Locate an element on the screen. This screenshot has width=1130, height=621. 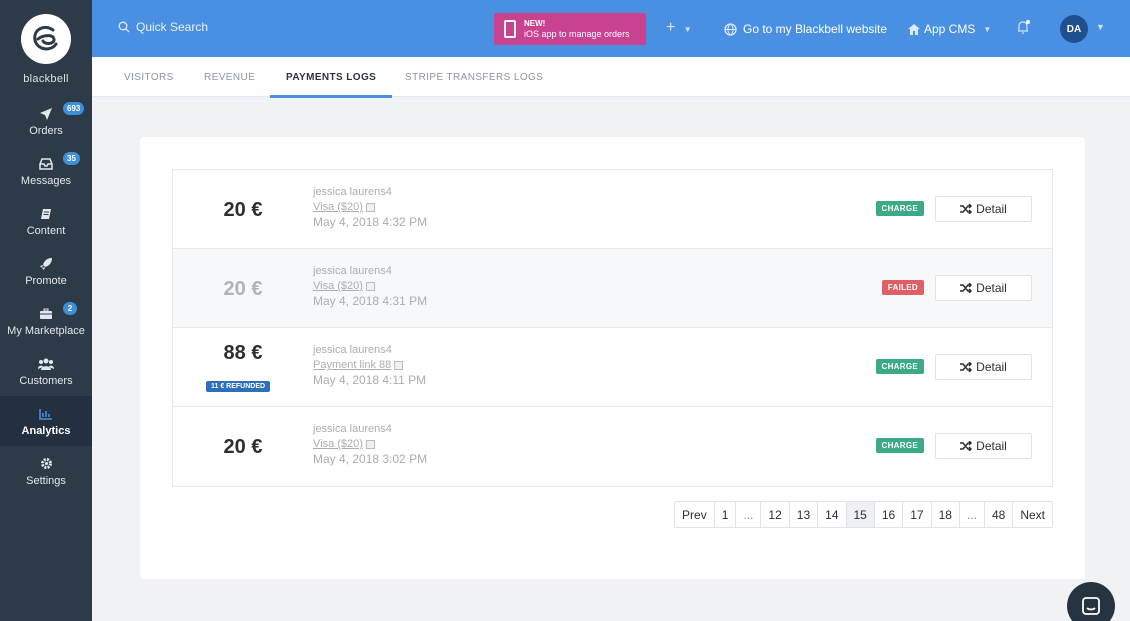
chat-icon is located at coordinates (1091, 606).